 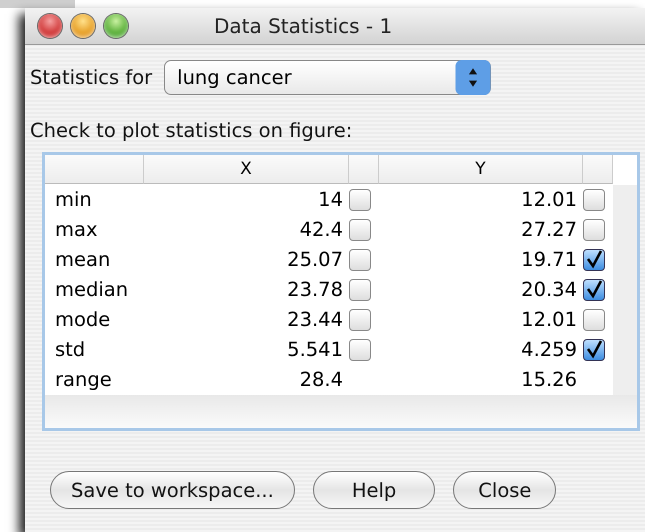 What do you see at coordinates (315, 290) in the screenshot?
I see `table-cell-text: 23.78` at bounding box center [315, 290].